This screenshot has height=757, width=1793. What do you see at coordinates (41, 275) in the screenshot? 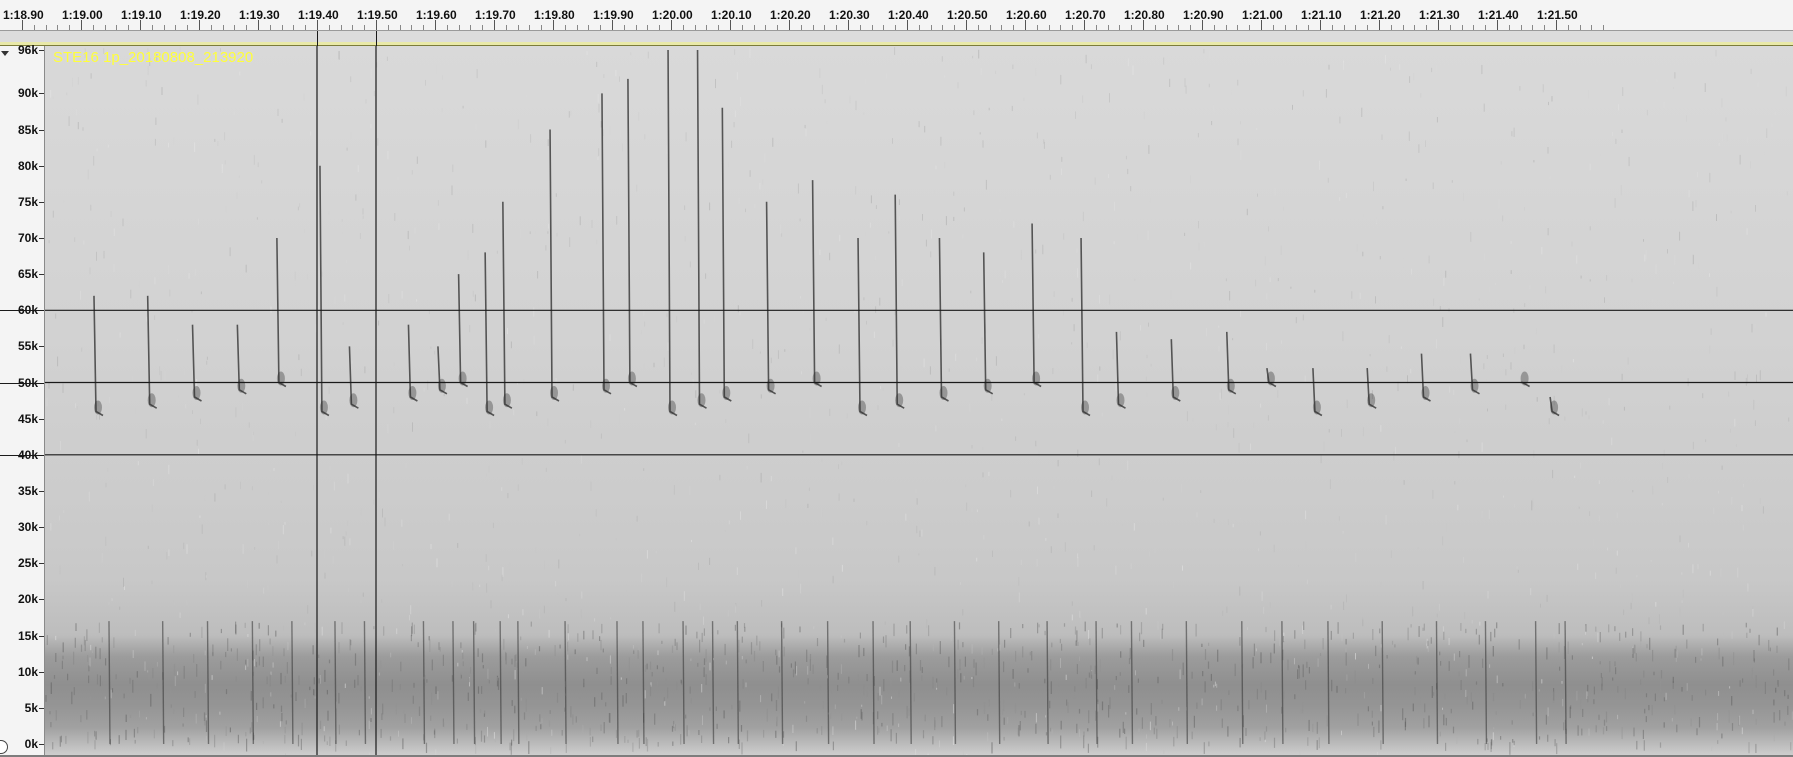
I see `frequency-tick` at bounding box center [41, 275].